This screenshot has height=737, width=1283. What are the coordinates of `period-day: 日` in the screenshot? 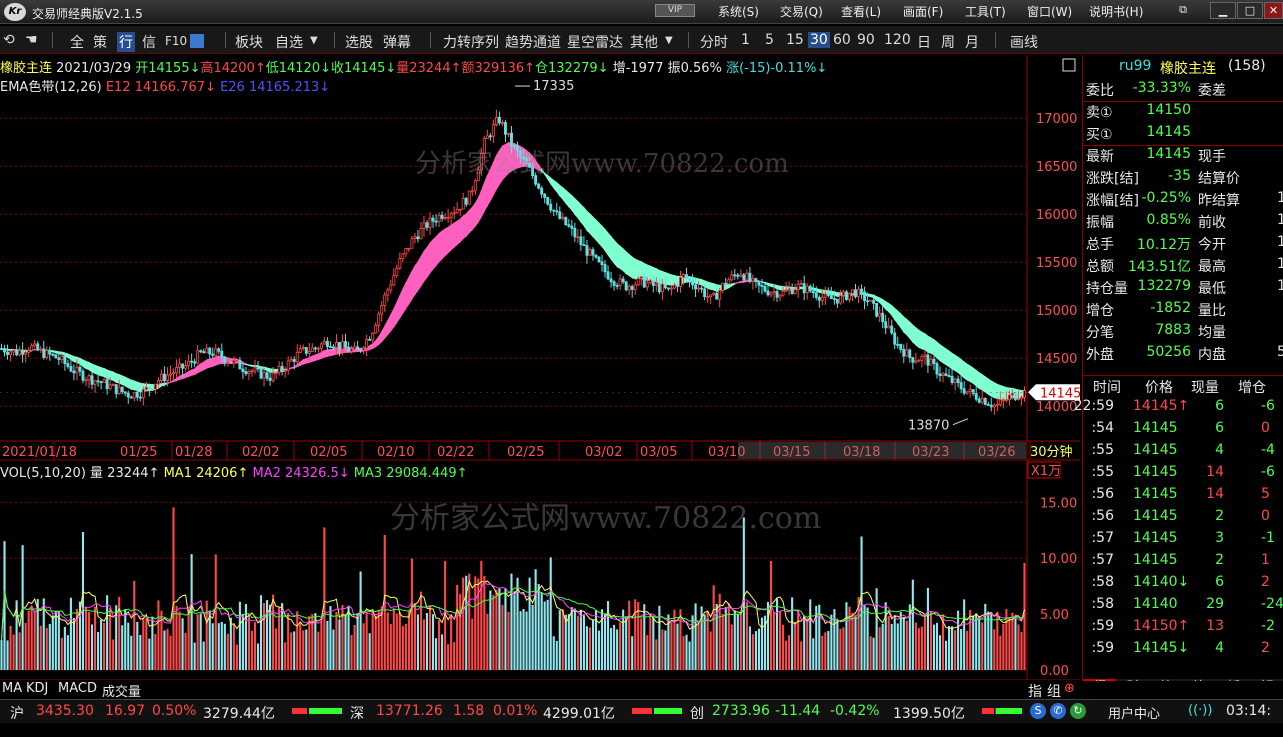 It's located at (924, 42).